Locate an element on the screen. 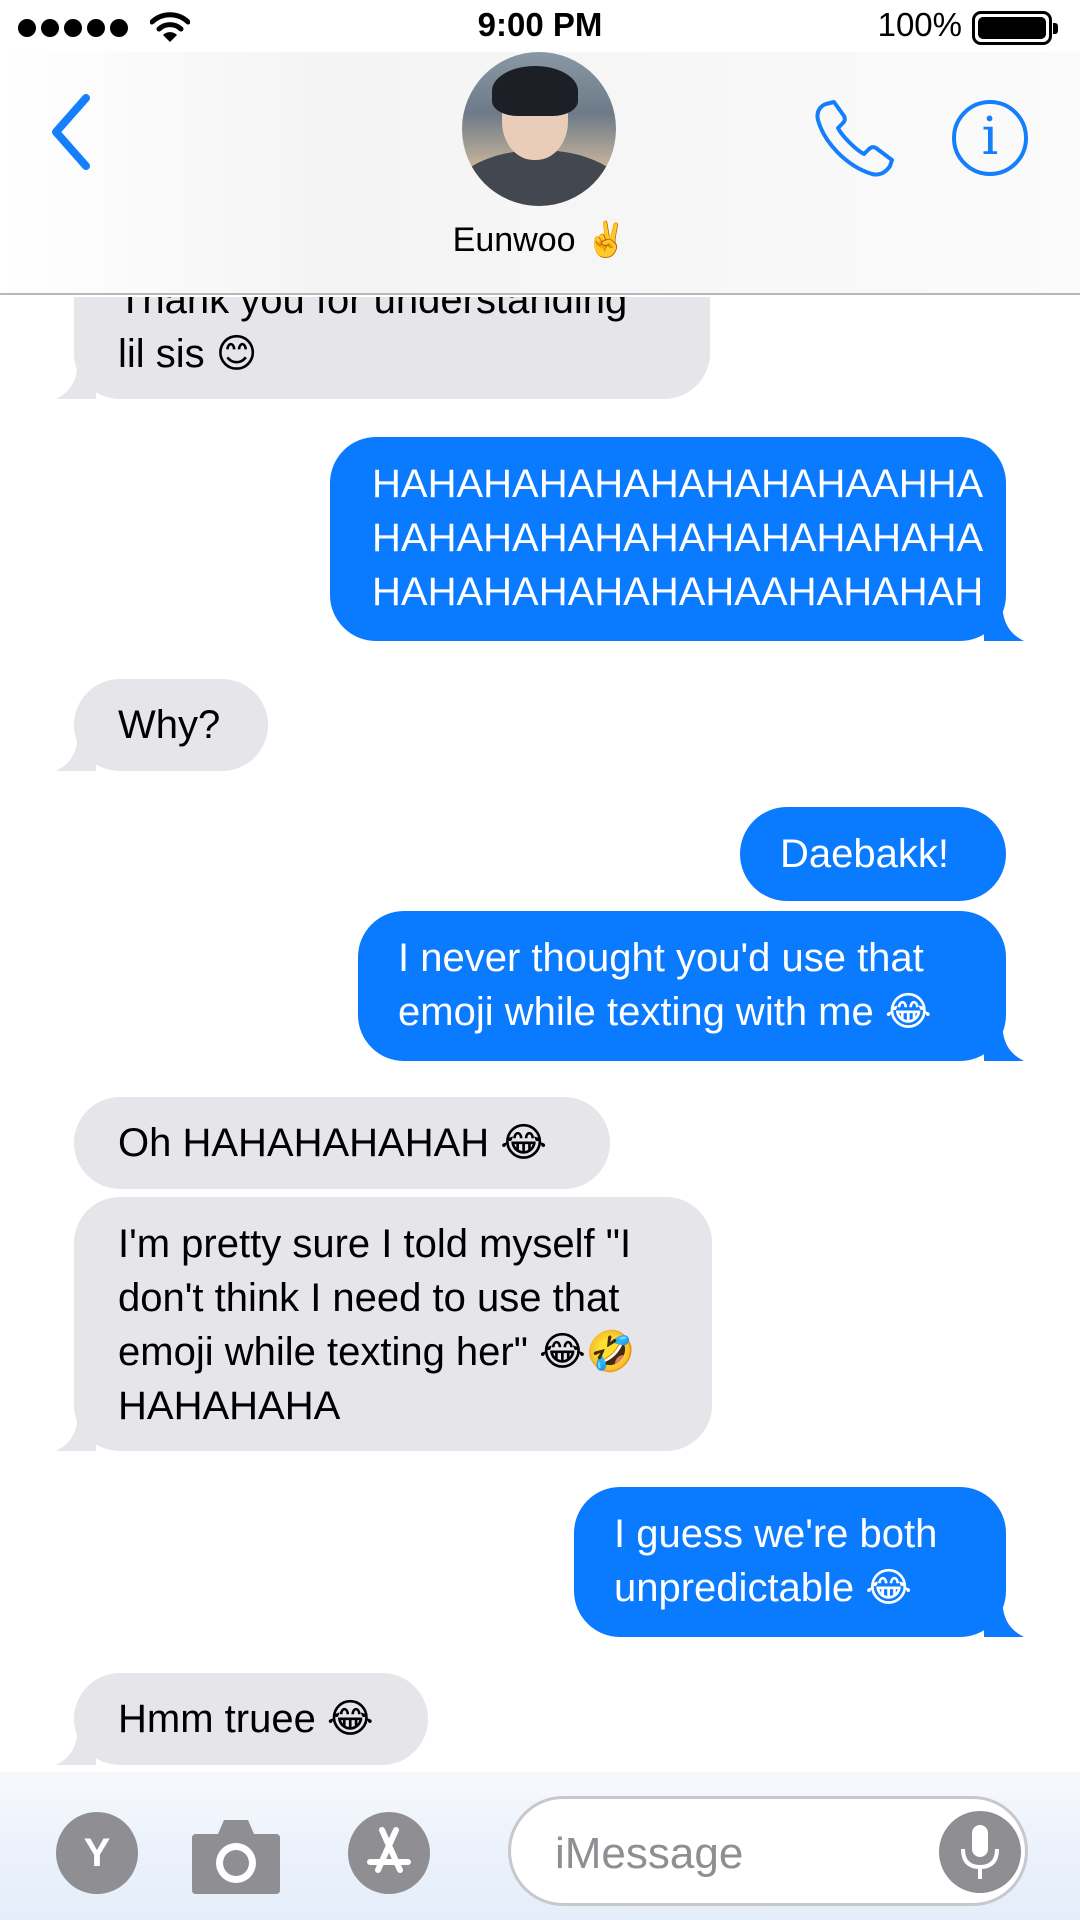  message-sent: I guess we're both unpredictable 😂 is located at coordinates (799, 1562).